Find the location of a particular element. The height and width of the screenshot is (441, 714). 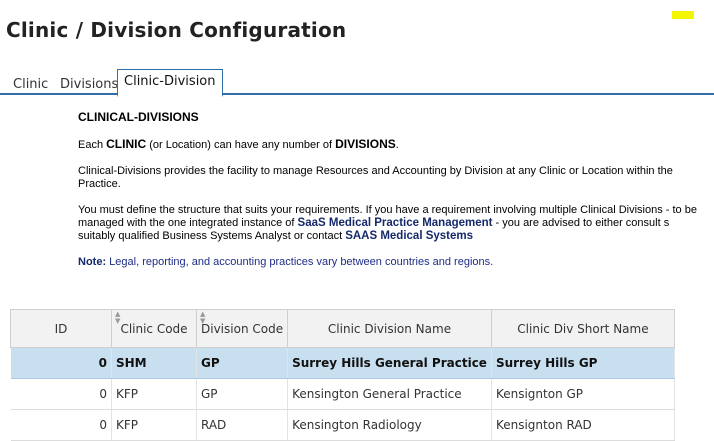

cell-clinic-code: SHM is located at coordinates (154, 363).